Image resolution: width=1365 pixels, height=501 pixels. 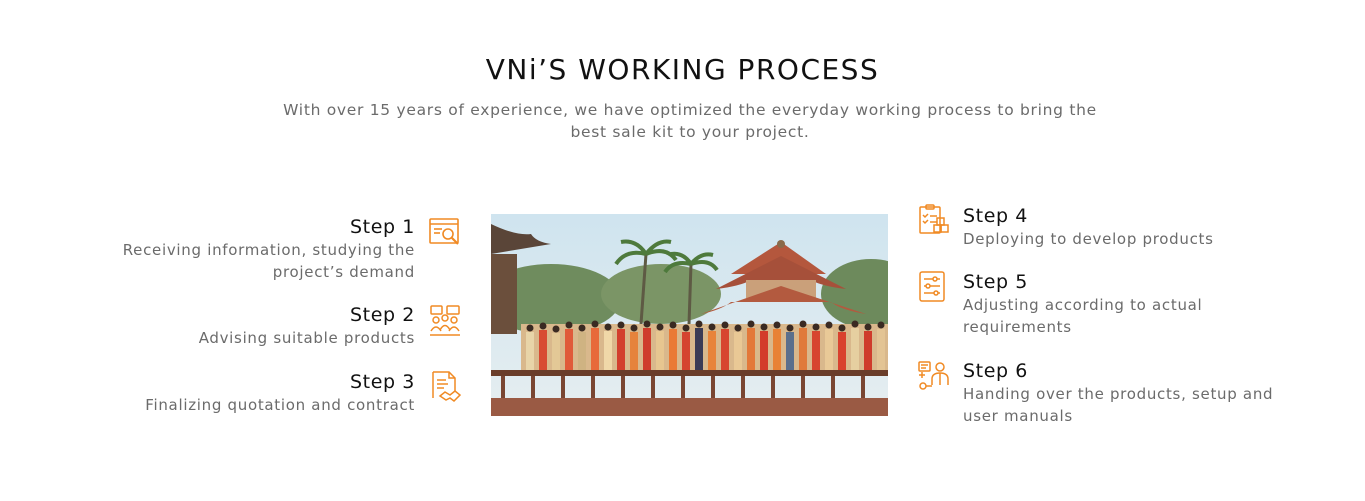 What do you see at coordinates (445, 387) in the screenshot?
I see `contract-handshake-icon` at bounding box center [445, 387].